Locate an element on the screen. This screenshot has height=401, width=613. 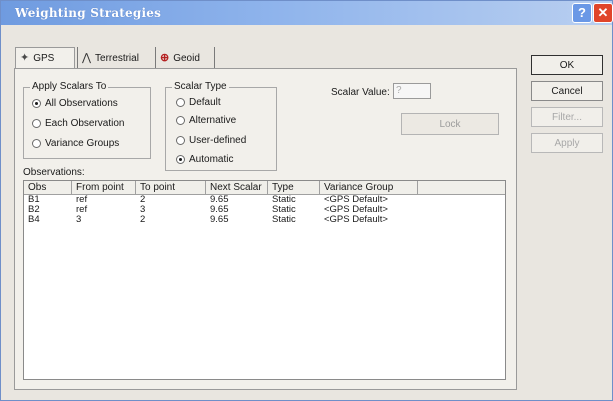
column-header-variance-group: Variance Group is located at coordinates (369, 188).